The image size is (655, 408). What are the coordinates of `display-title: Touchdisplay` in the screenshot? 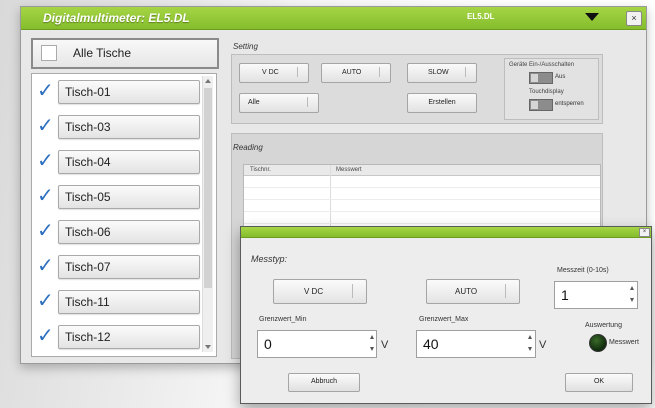 It's located at (546, 92).